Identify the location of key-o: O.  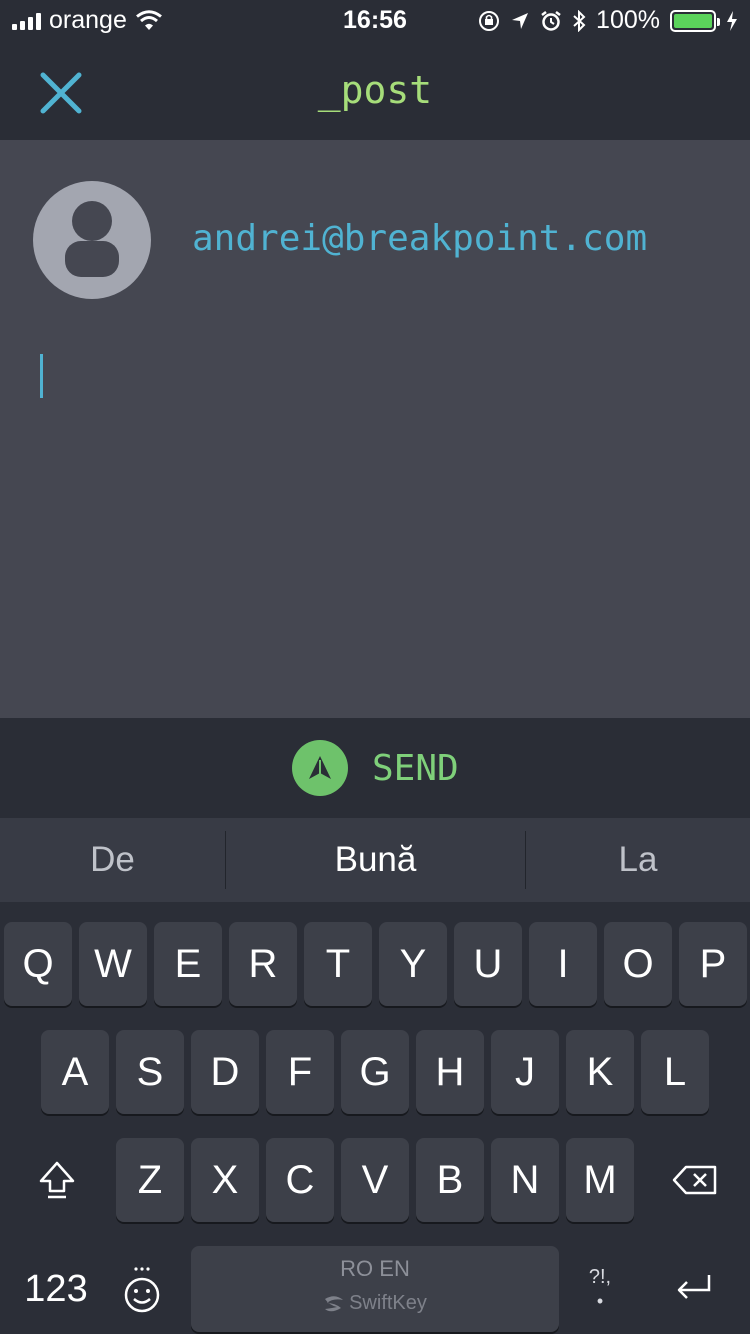
(638, 964).